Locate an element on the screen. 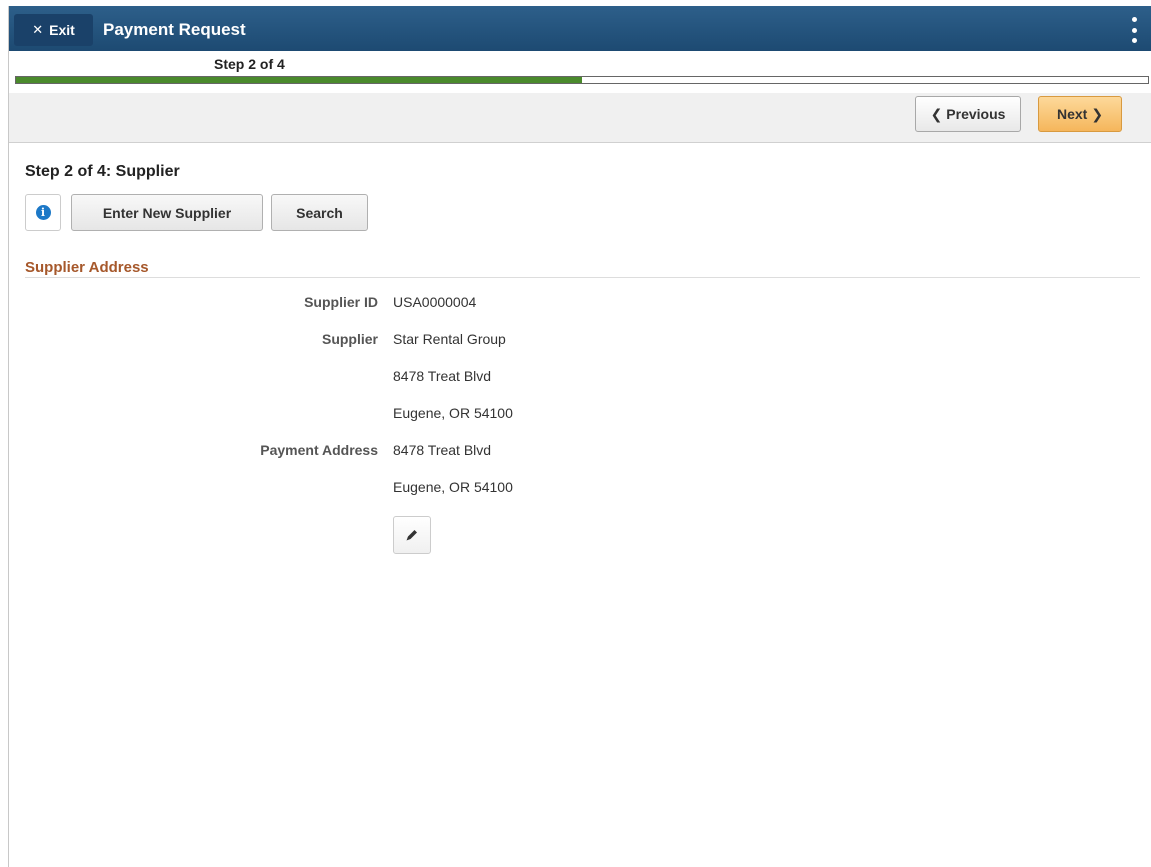 The image size is (1151, 867). close-icon: ✕ is located at coordinates (38, 29).